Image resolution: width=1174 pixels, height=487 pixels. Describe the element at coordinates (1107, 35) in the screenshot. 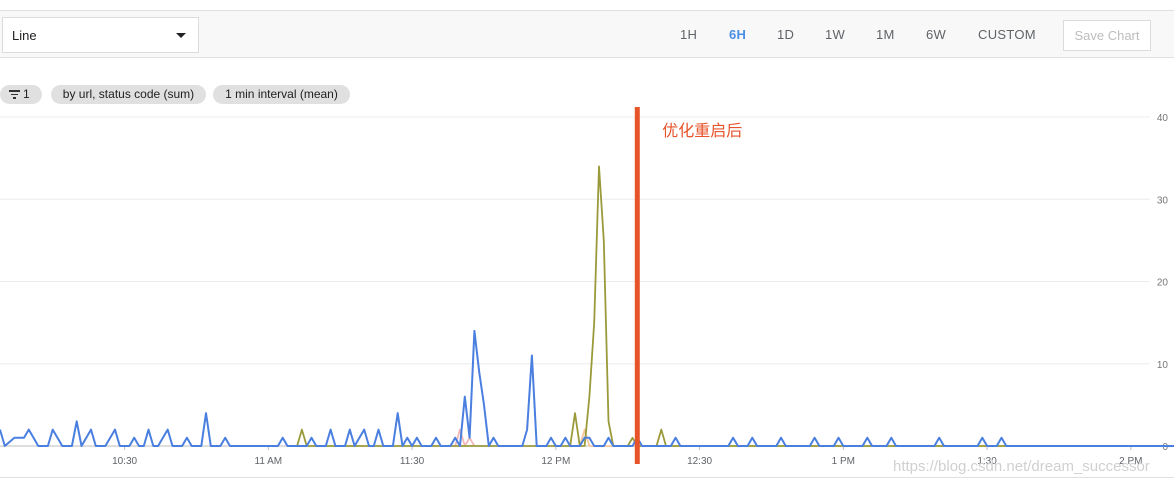

I see `save-chart-button: Save Chart` at that location.